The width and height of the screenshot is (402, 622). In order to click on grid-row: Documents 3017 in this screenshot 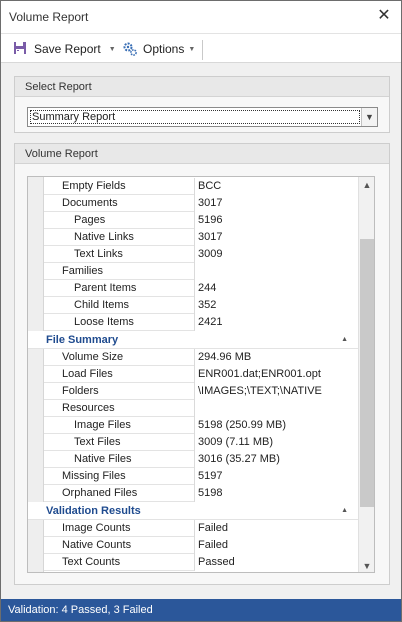, I will do `click(201, 203)`.